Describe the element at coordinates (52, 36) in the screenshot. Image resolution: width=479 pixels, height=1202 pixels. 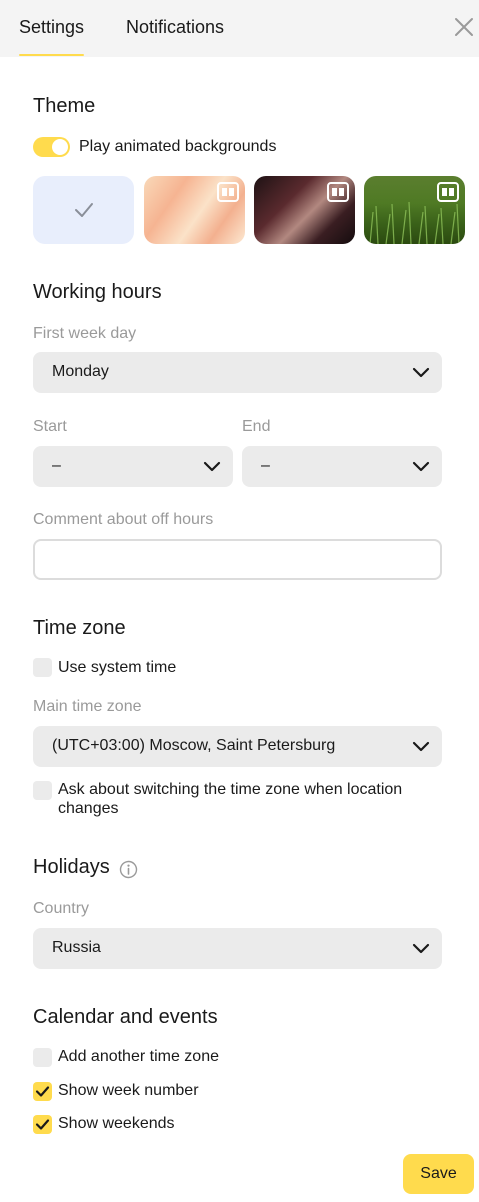
I see `tab-settings: Settings` at that location.